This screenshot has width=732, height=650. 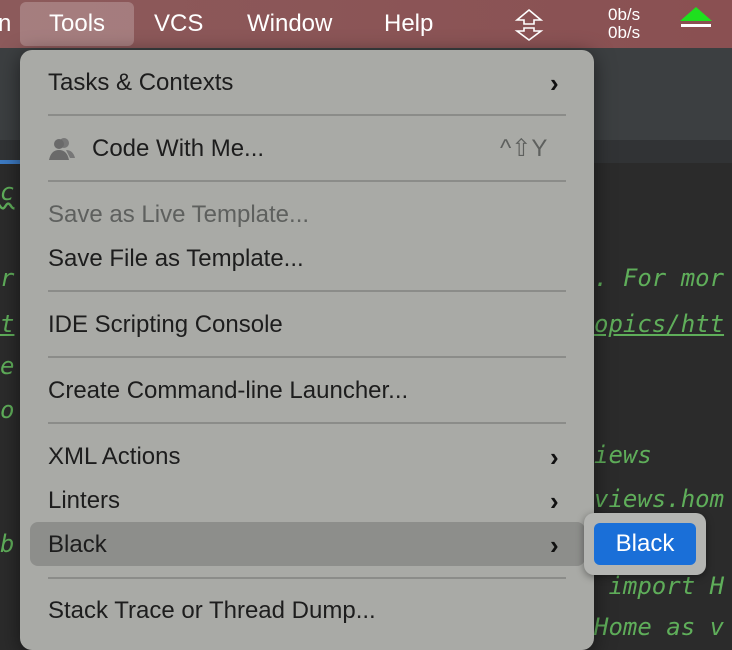 What do you see at coordinates (77, 545) in the screenshot?
I see `menu-item-black: Black` at bounding box center [77, 545].